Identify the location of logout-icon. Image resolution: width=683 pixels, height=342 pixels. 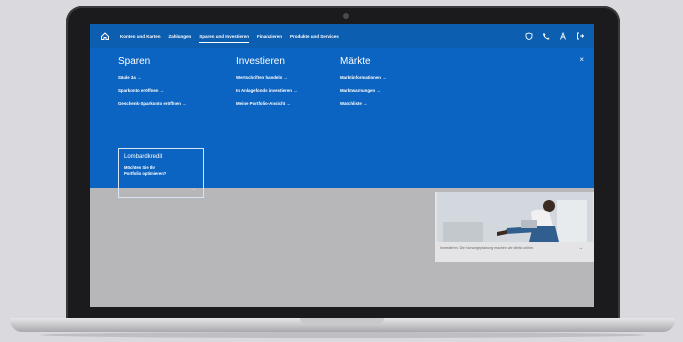
(580, 36).